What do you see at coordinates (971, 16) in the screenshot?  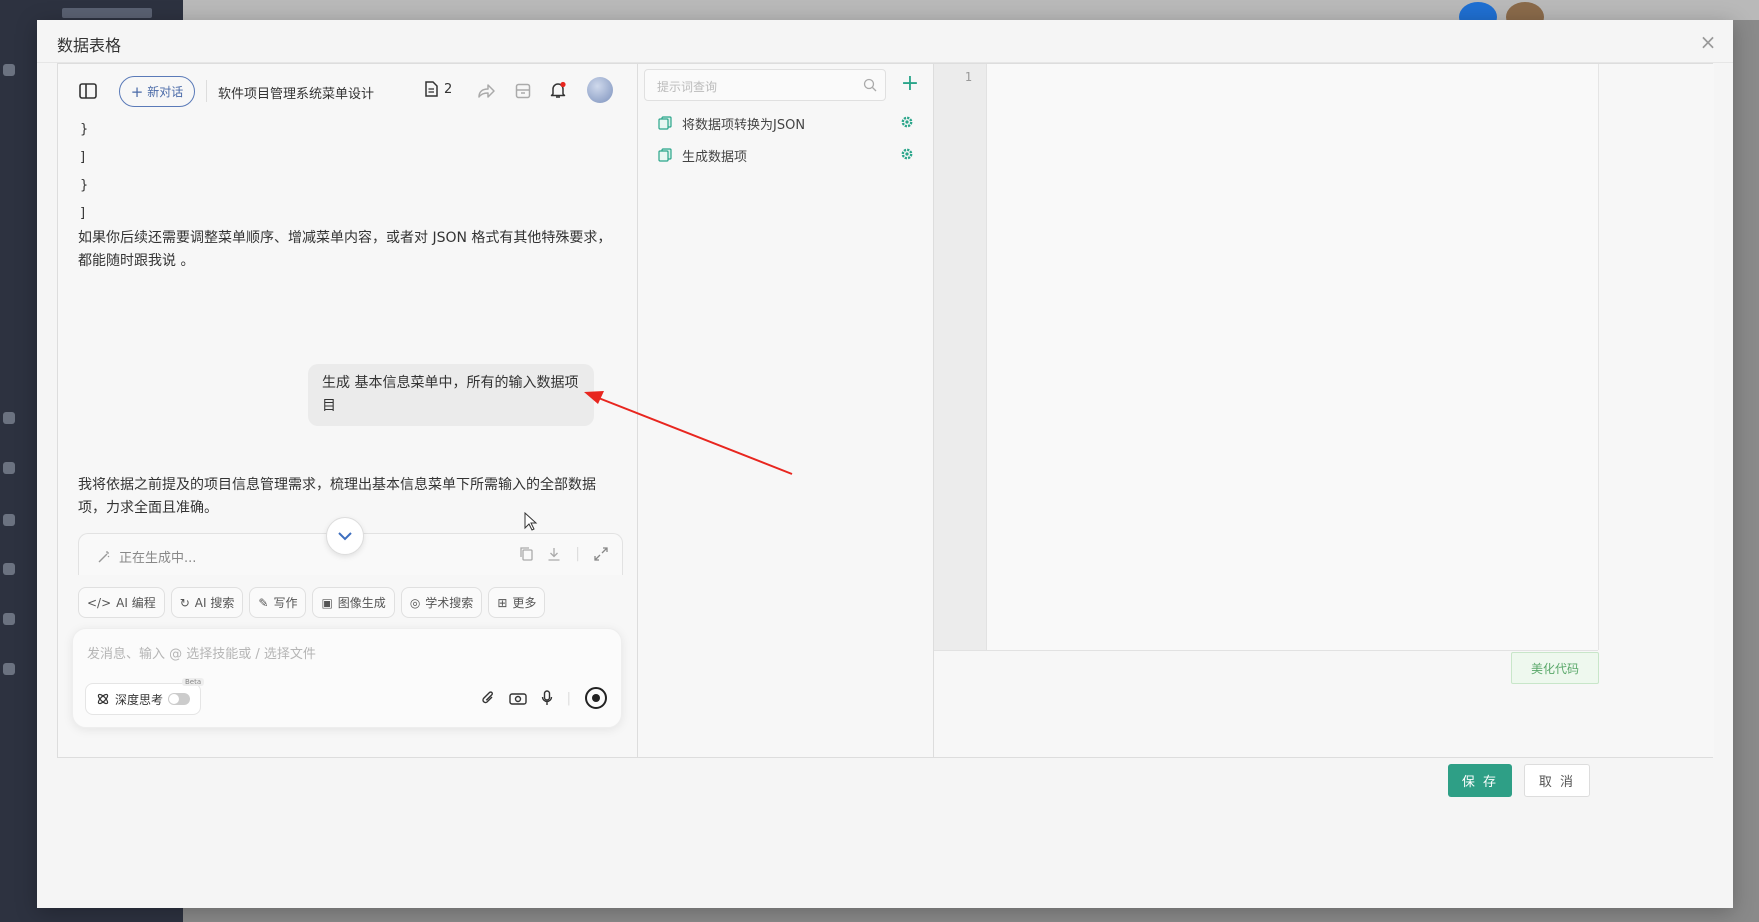 I see `background-header` at bounding box center [971, 16].